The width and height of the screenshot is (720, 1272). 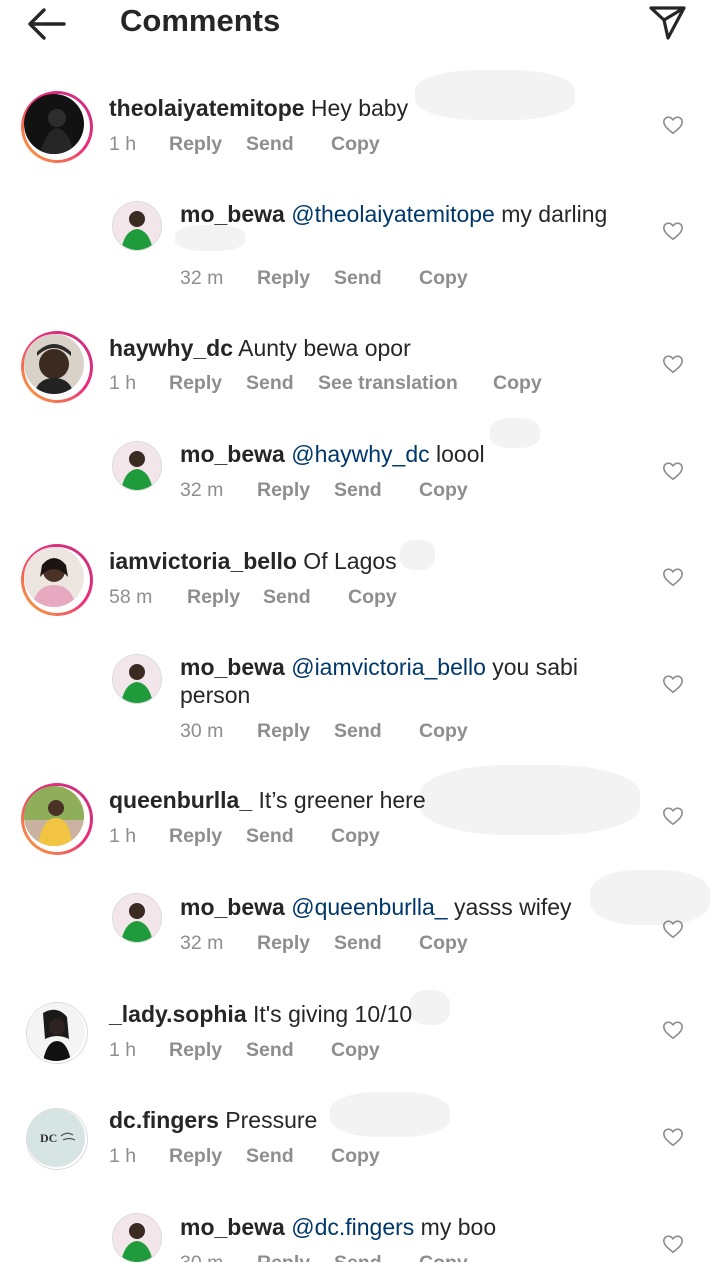 What do you see at coordinates (509, 907) in the screenshot?
I see `comment-text: yasss wifey` at bounding box center [509, 907].